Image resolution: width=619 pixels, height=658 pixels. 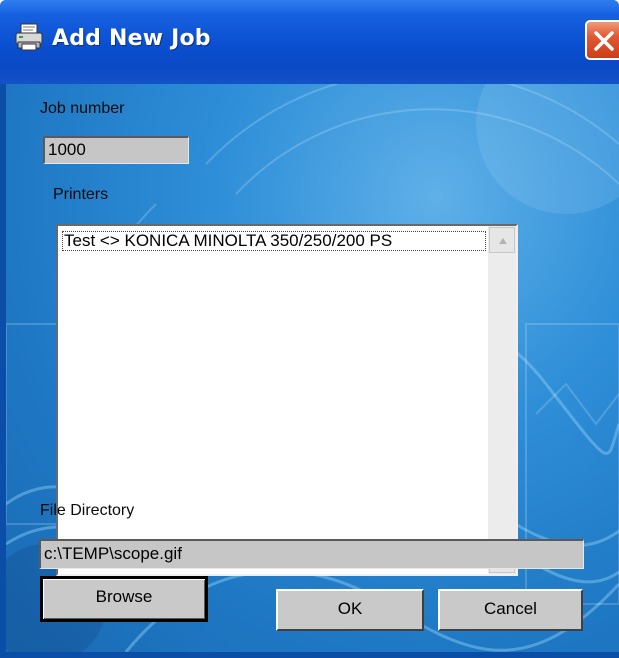 What do you see at coordinates (124, 599) in the screenshot?
I see `browse-button: Browse` at bounding box center [124, 599].